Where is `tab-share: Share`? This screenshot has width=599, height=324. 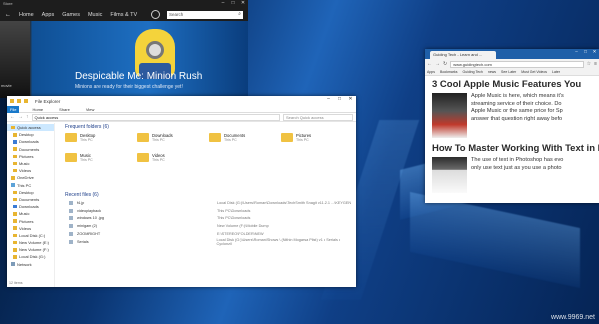 tab-share: Share is located at coordinates (64, 109).